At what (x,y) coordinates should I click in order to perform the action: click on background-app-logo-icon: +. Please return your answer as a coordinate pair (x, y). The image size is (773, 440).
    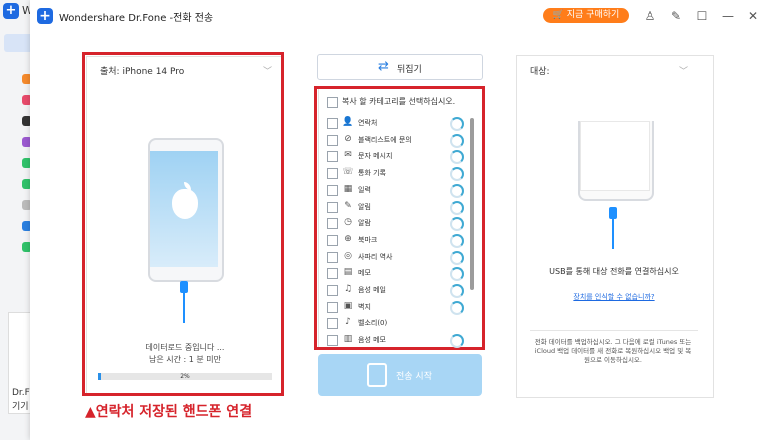
    Looking at the image, I should click on (11, 11).